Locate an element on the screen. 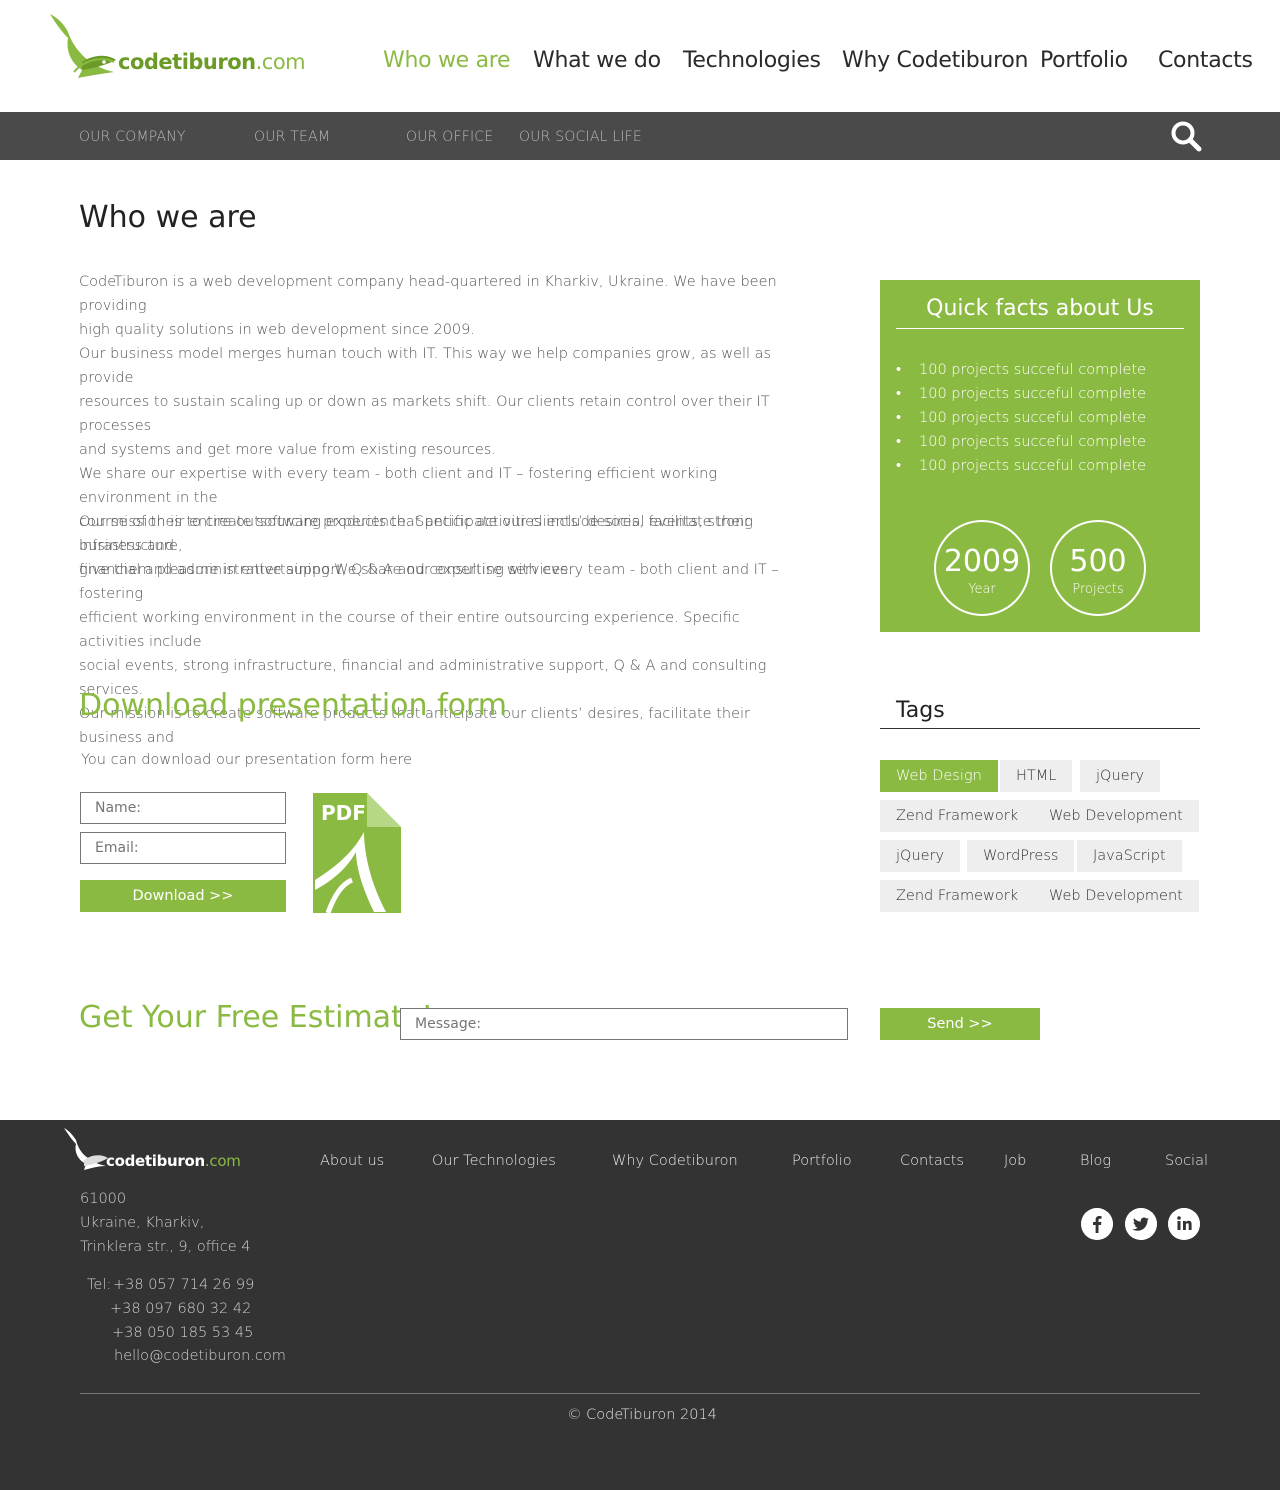  stat-label: Year is located at coordinates (982, 589).